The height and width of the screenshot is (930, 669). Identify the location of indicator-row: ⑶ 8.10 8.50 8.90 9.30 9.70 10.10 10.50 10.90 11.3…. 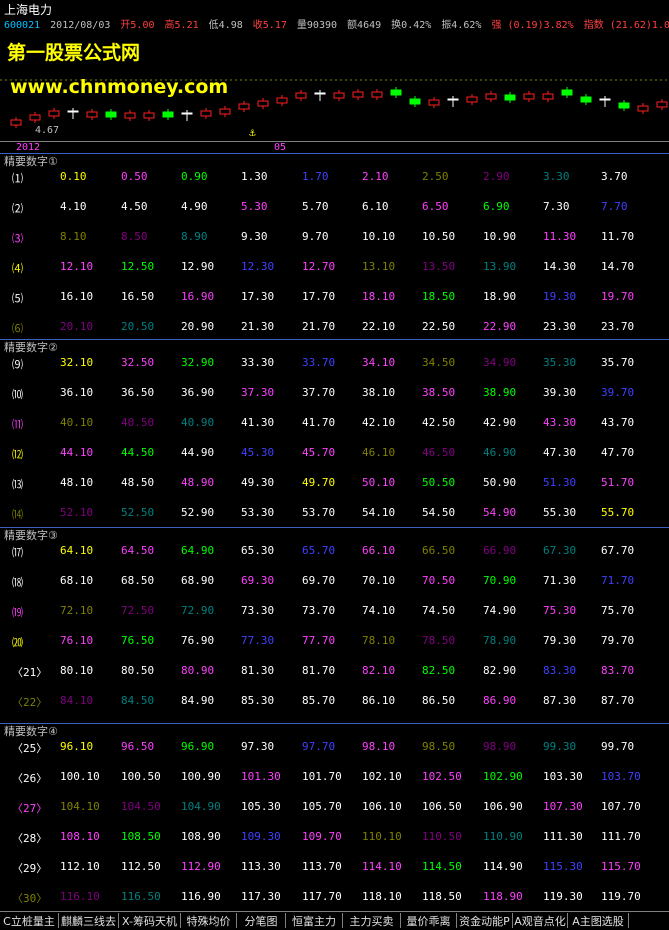
(334, 238).